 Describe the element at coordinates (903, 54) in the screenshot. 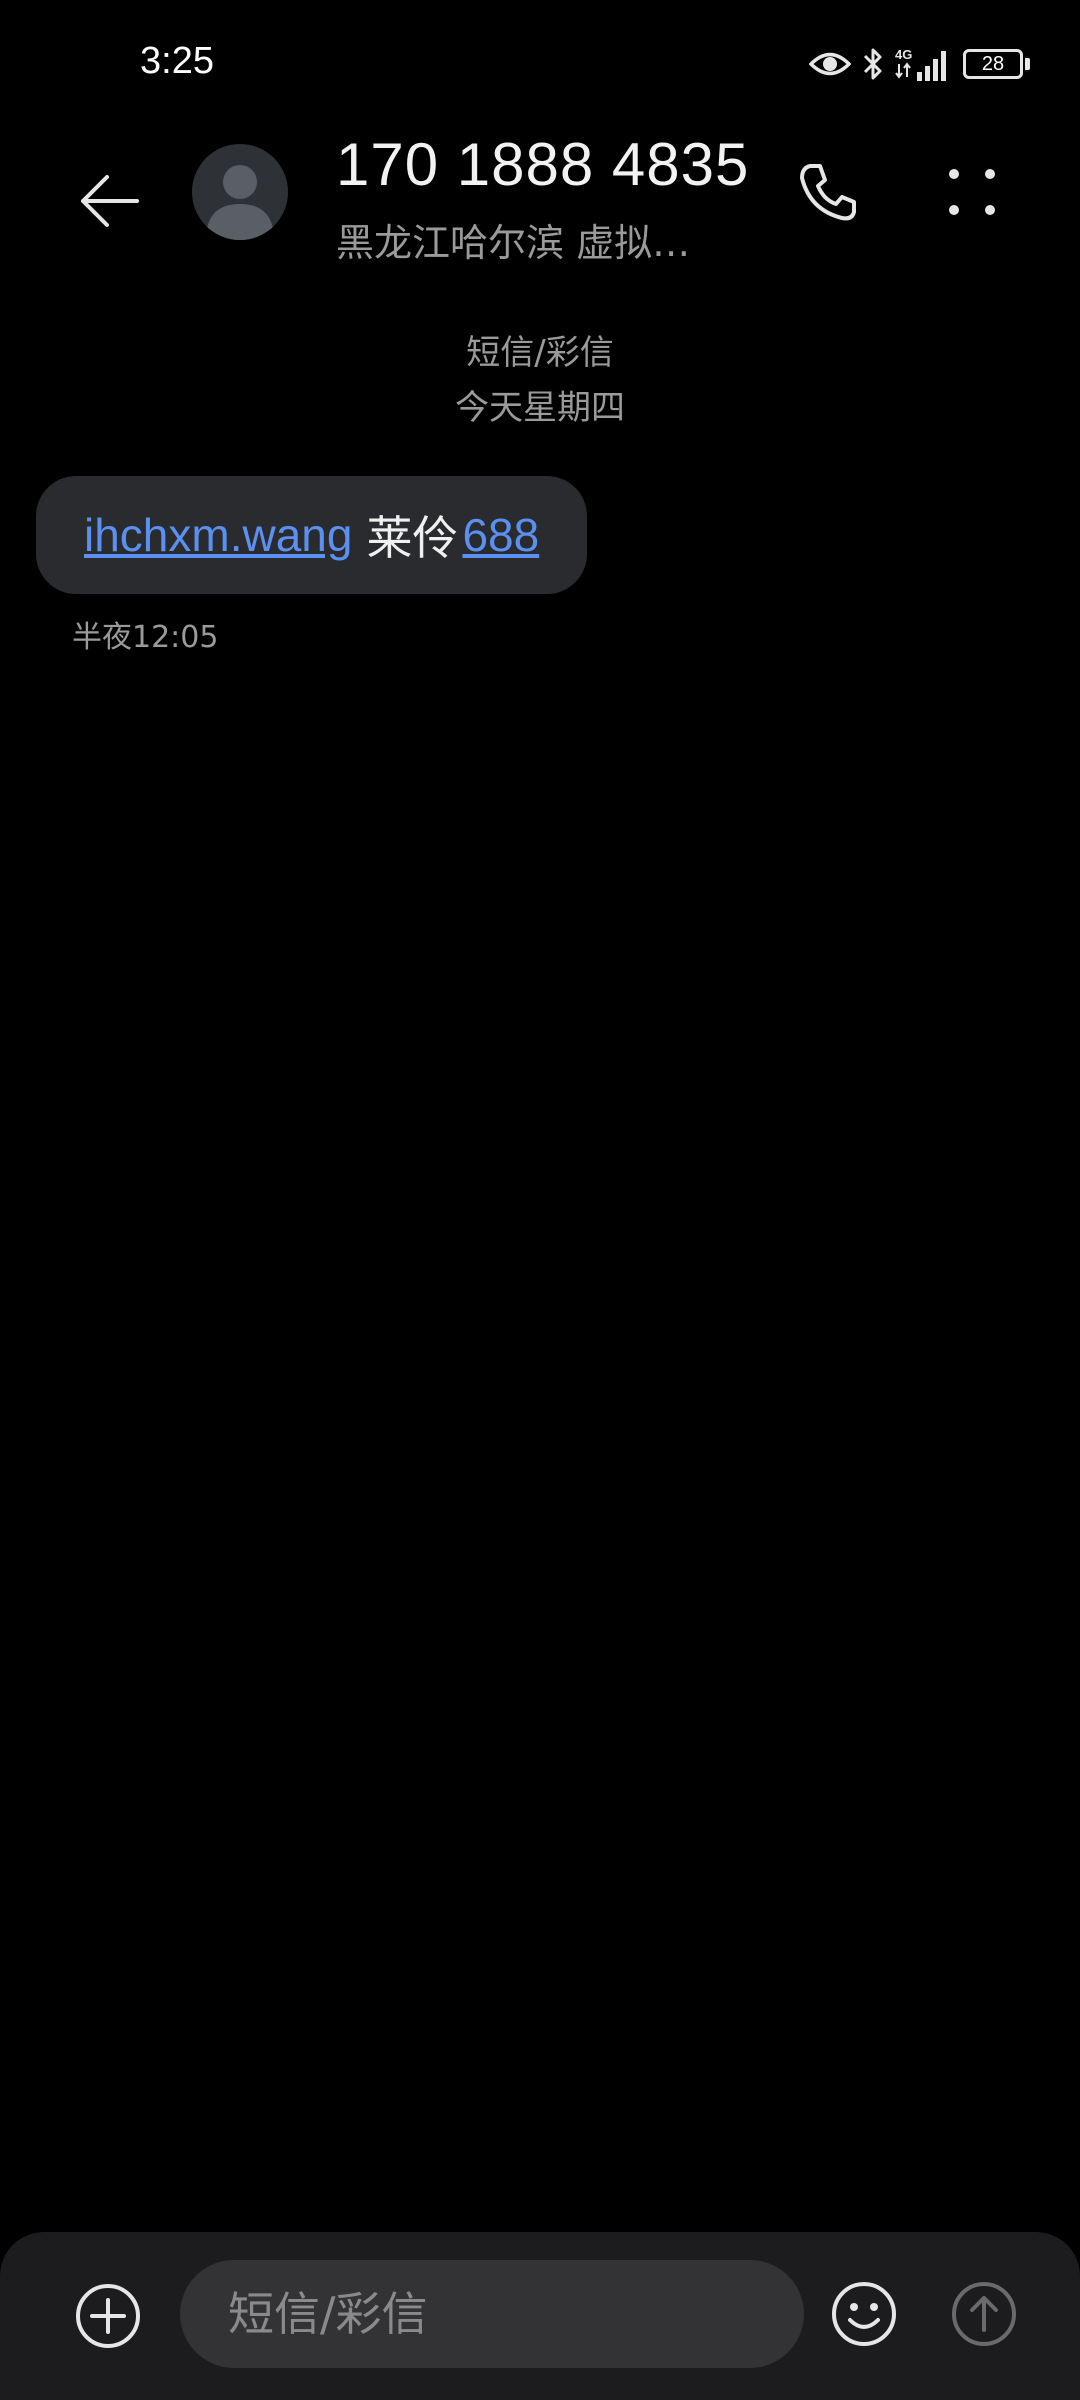

I see `network-type-label: 4G` at that location.